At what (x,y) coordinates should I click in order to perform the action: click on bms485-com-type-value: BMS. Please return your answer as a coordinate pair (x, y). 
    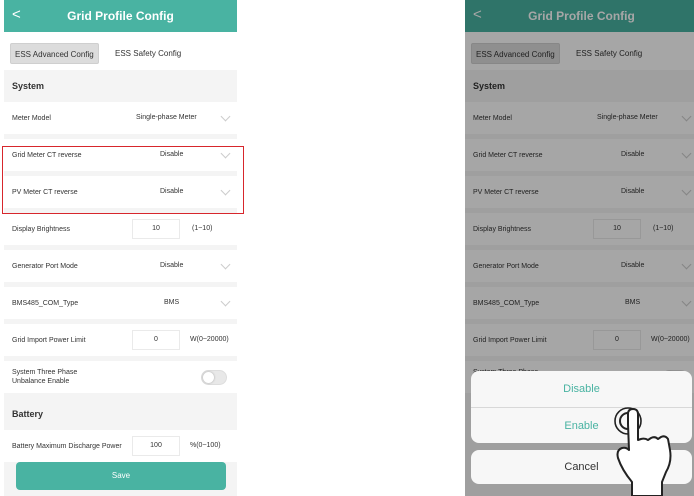
    Looking at the image, I should click on (171, 303).